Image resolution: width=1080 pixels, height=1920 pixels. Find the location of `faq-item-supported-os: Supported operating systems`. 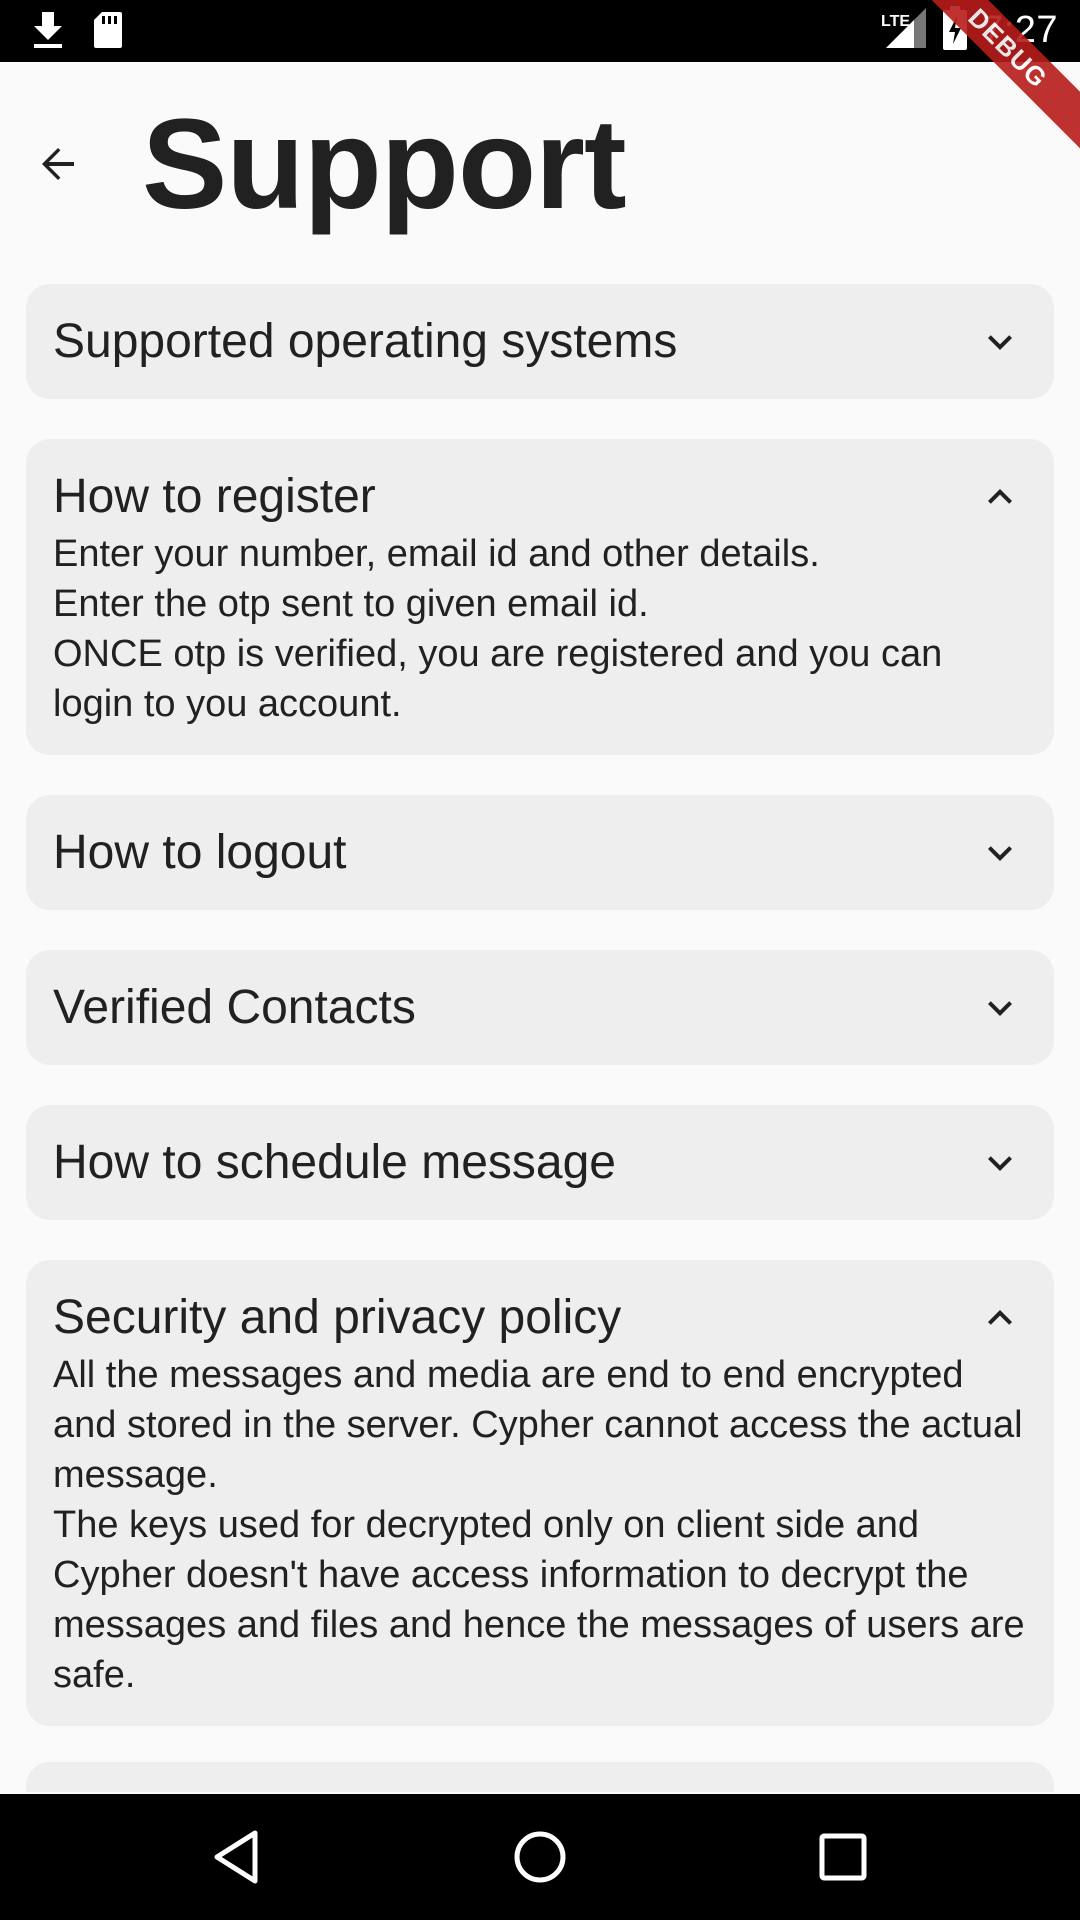

faq-item-supported-os: Supported operating systems is located at coordinates (540, 341).